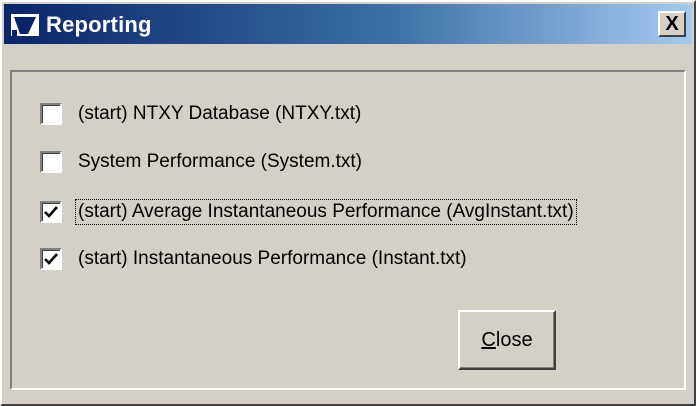 The width and height of the screenshot is (696, 406). I want to click on option-label: System Performance (System.txt), so click(220, 161).